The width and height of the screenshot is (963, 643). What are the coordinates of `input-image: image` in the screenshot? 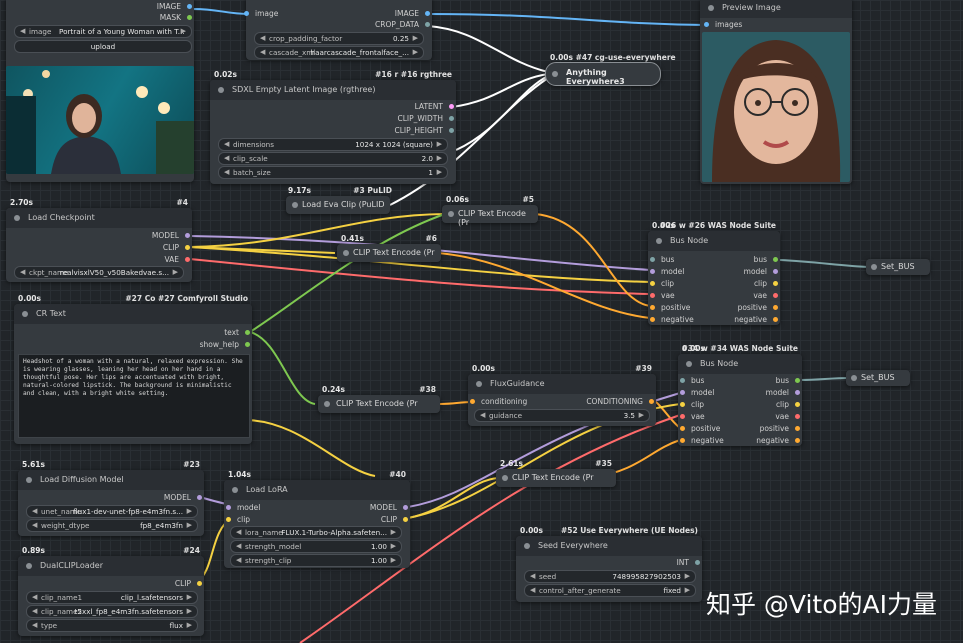 It's located at (261, 13).